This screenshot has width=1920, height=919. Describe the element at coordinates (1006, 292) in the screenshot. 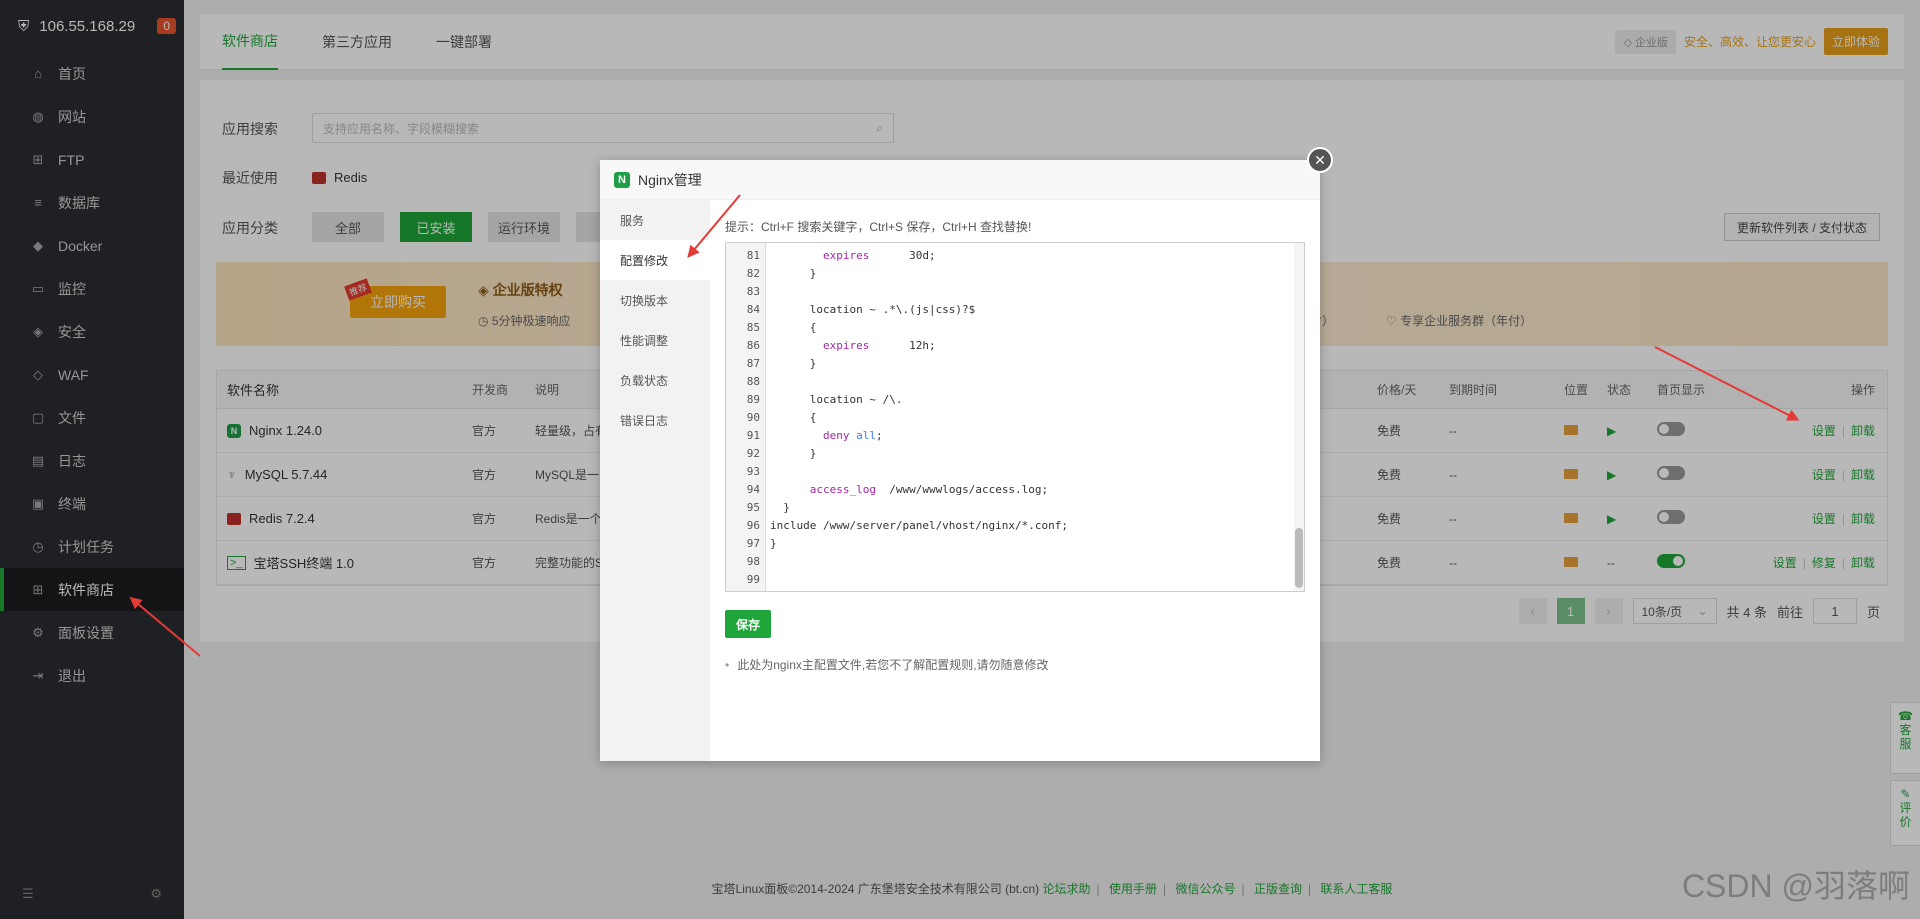

I see `code-line: 83` at that location.